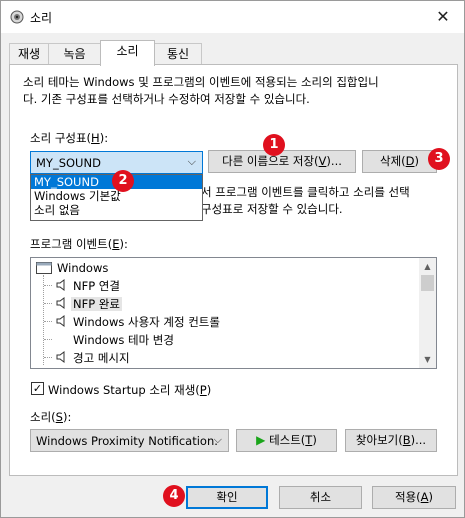 The image size is (465, 518). Describe the element at coordinates (399, 161) in the screenshot. I see `delete-button: 삭제(D)` at that location.